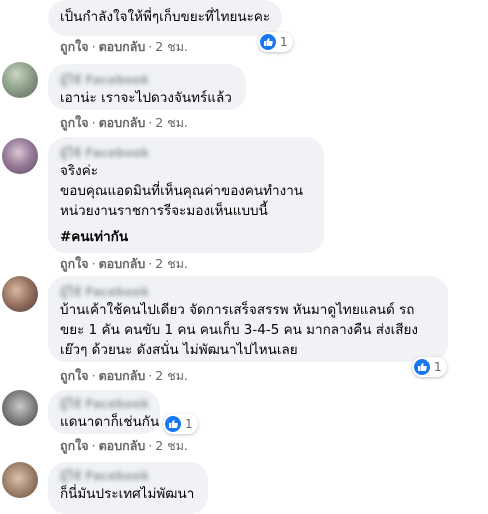 Image resolution: width=488 pixels, height=514 pixels. I want to click on comment-text: เย๊วๆ ด้วยนะ ดังสนั่น ไม่พัฒนาไปไหนเลย, so click(179, 350).